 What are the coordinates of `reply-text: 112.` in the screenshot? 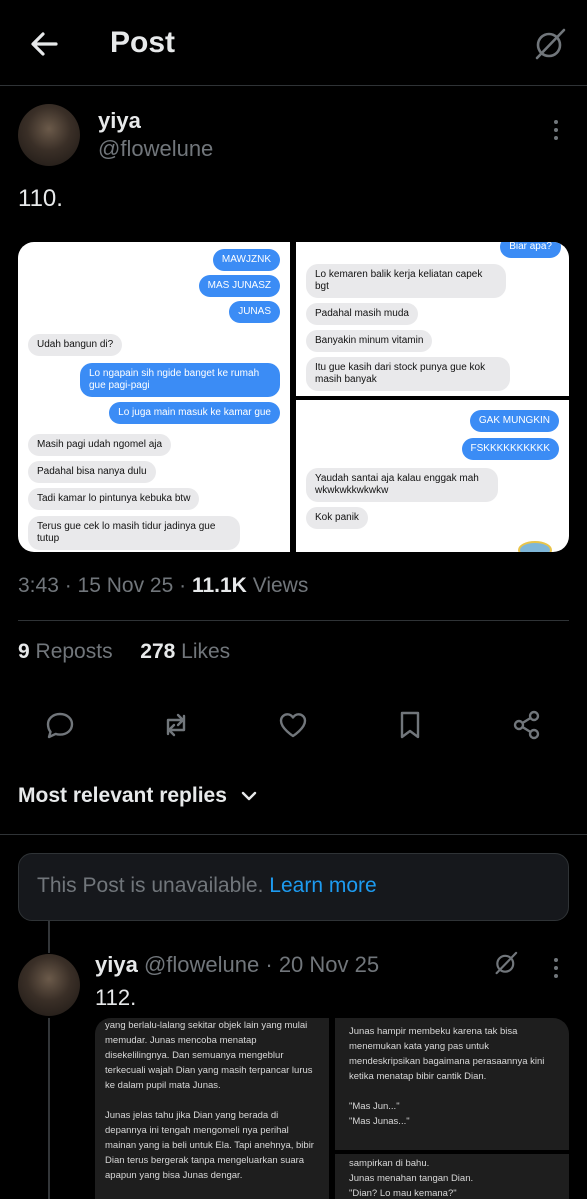 It's located at (116, 997).